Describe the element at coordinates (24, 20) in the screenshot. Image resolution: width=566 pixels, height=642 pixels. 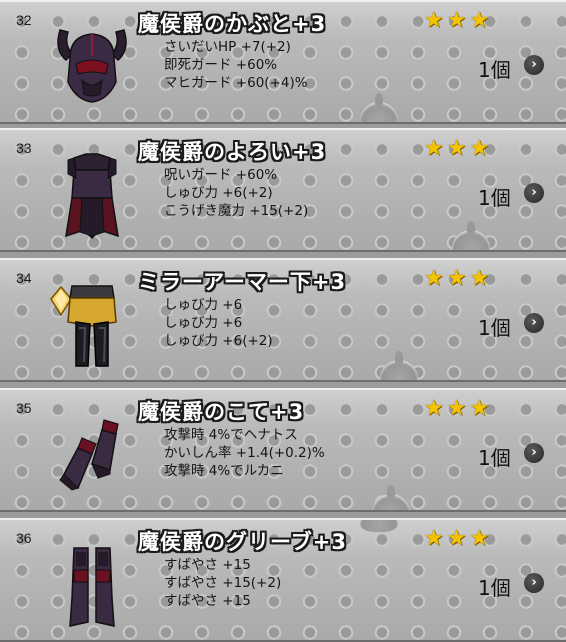
I see `item-number: 32` at that location.